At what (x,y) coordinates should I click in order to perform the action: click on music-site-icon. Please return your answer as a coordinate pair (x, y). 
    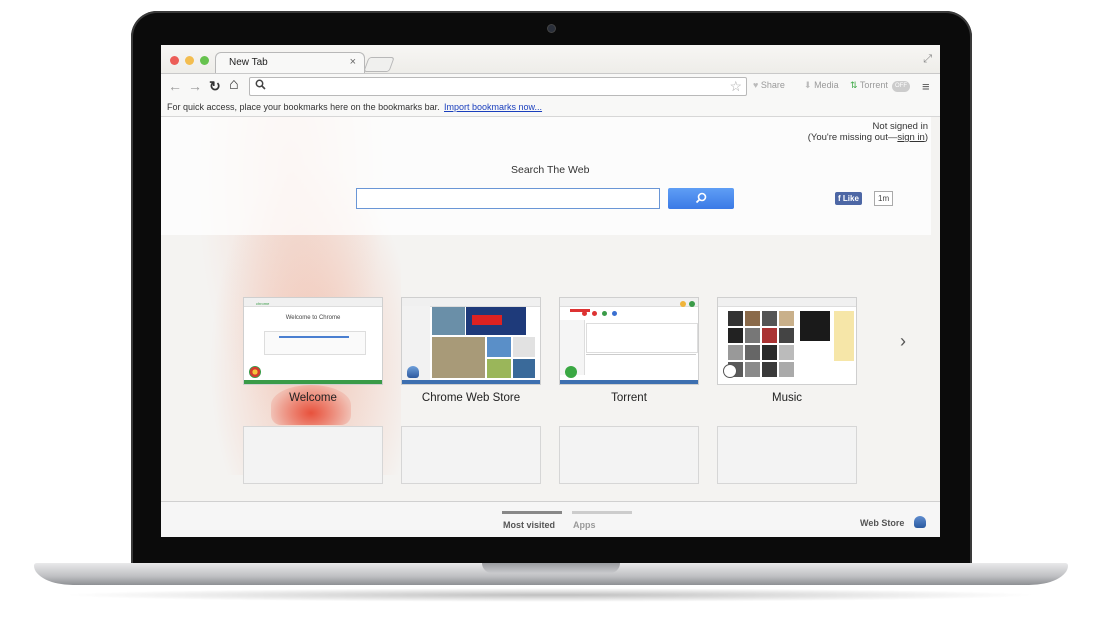
    Looking at the image, I should click on (730, 371).